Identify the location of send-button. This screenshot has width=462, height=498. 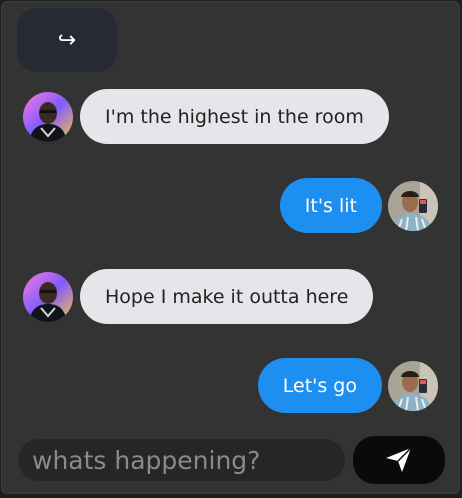
(399, 460).